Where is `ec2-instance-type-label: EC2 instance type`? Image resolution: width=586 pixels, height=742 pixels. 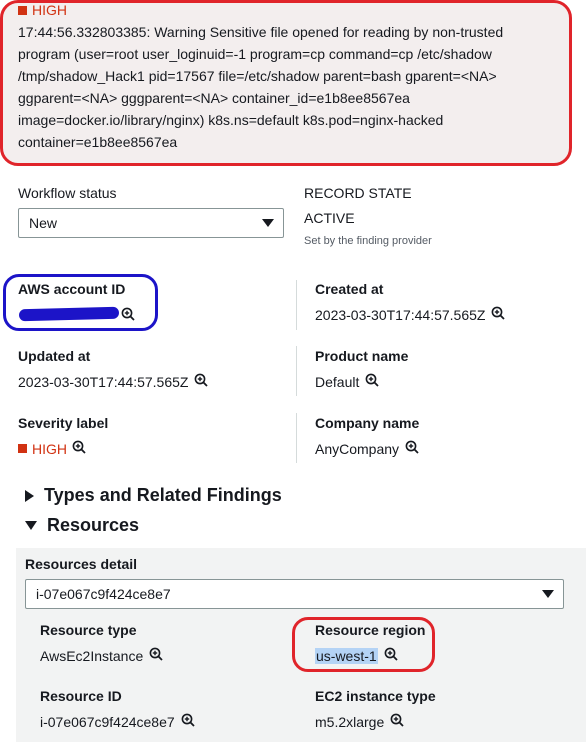
ec2-instance-type-label: EC2 instance type is located at coordinates (375, 696).